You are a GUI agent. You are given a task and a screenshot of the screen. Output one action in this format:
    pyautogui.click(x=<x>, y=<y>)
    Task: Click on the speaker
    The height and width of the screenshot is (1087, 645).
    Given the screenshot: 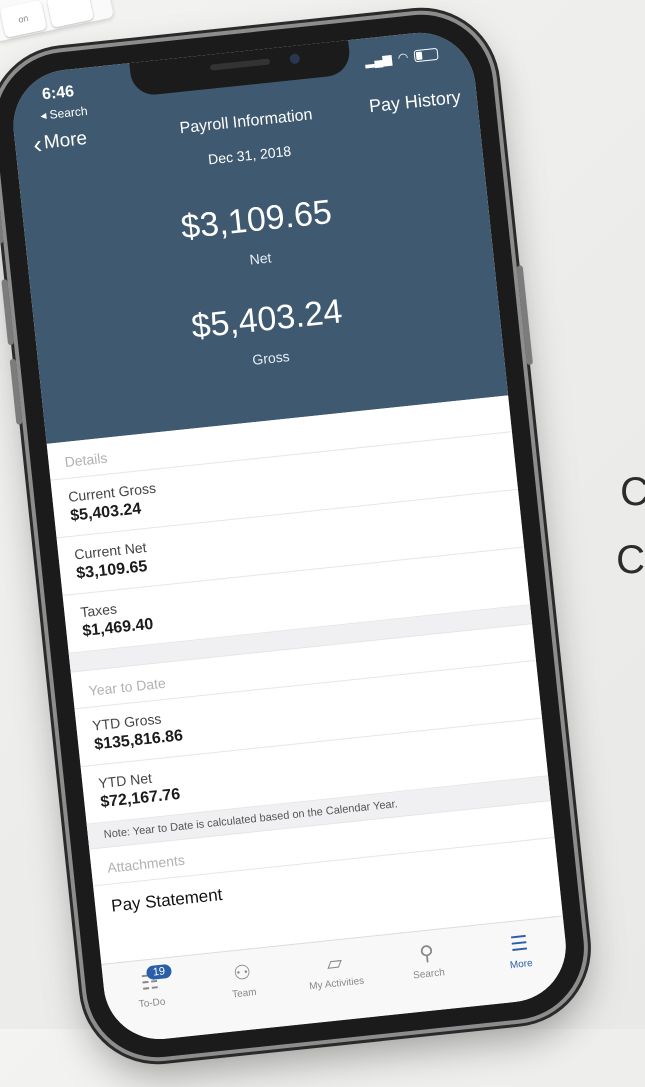 What is the action you would take?
    pyautogui.click(x=240, y=64)
    